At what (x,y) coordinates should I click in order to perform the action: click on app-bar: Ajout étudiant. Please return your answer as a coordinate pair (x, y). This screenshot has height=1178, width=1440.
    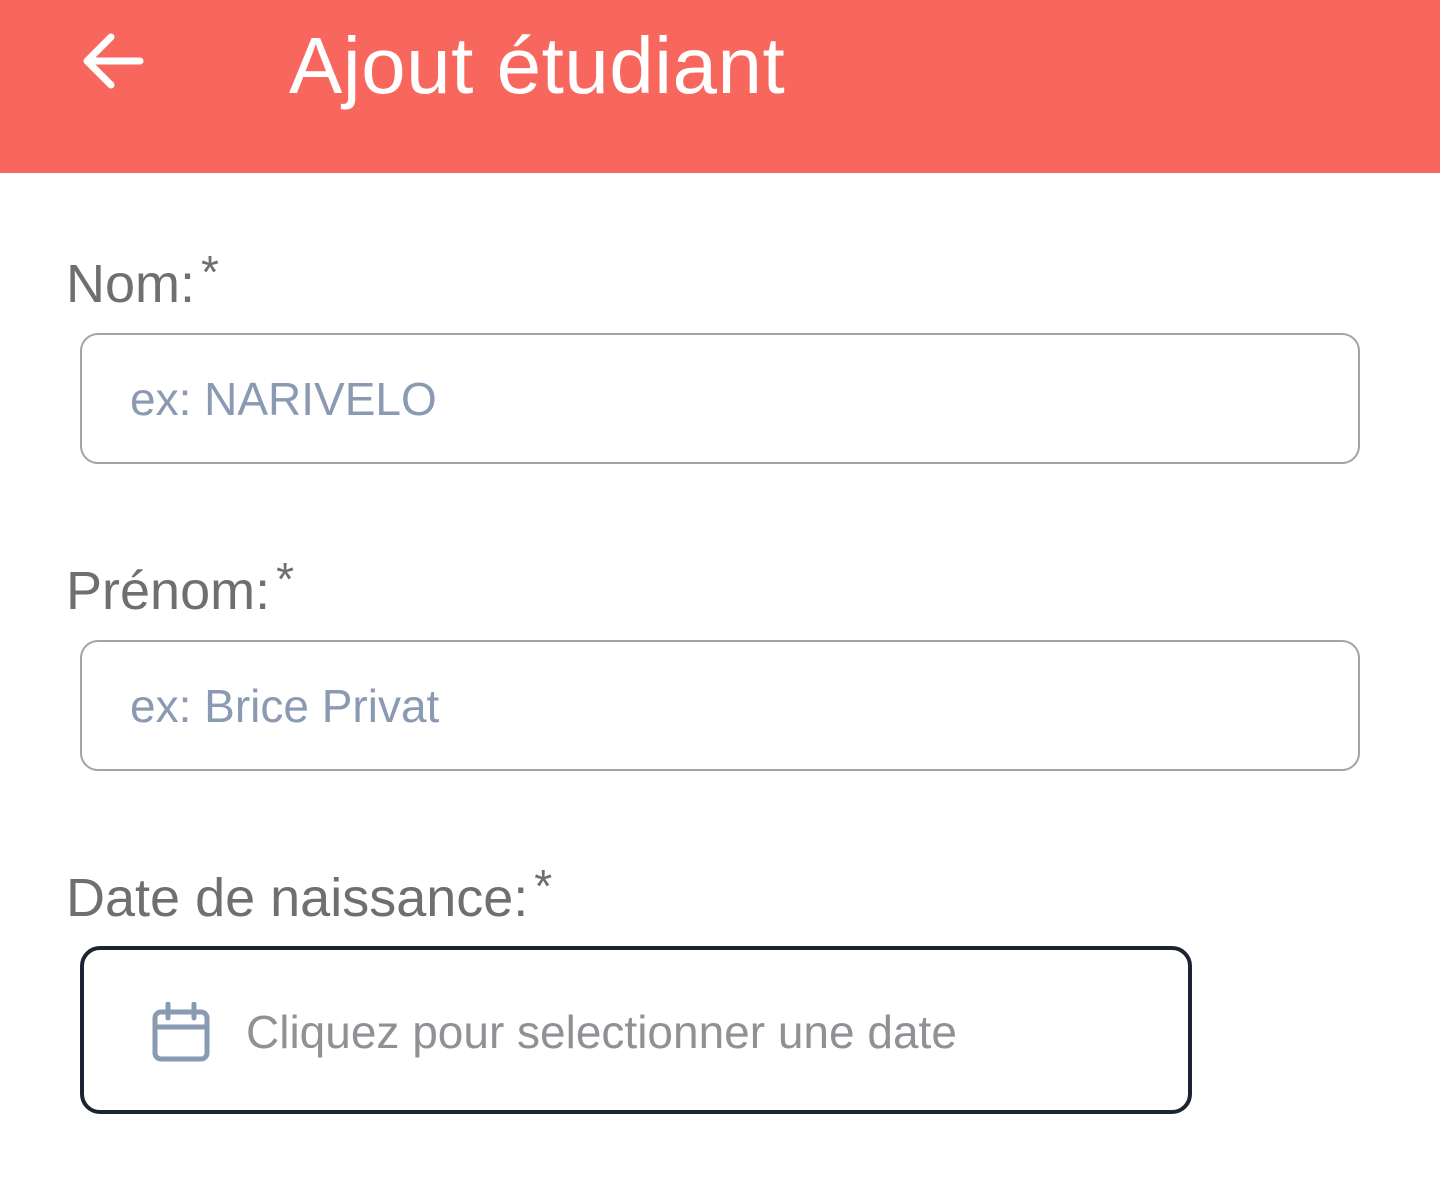
    Looking at the image, I should click on (720, 86).